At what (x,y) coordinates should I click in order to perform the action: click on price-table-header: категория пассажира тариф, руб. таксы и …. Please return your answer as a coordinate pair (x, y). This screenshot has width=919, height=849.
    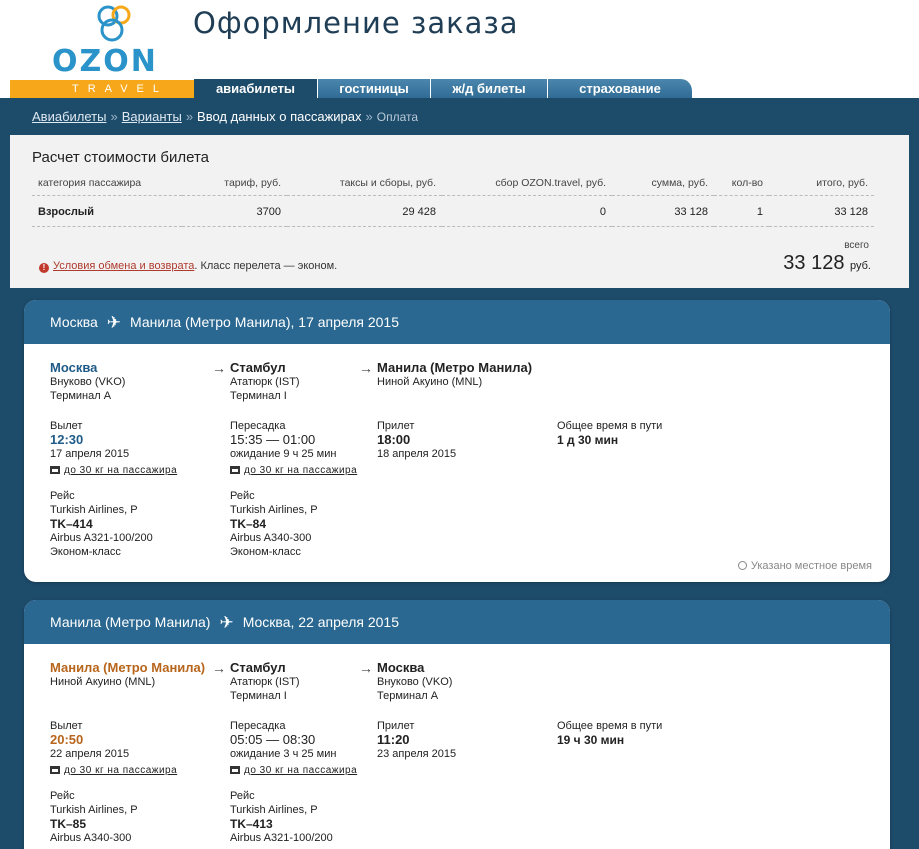
    Looking at the image, I should click on (453, 185).